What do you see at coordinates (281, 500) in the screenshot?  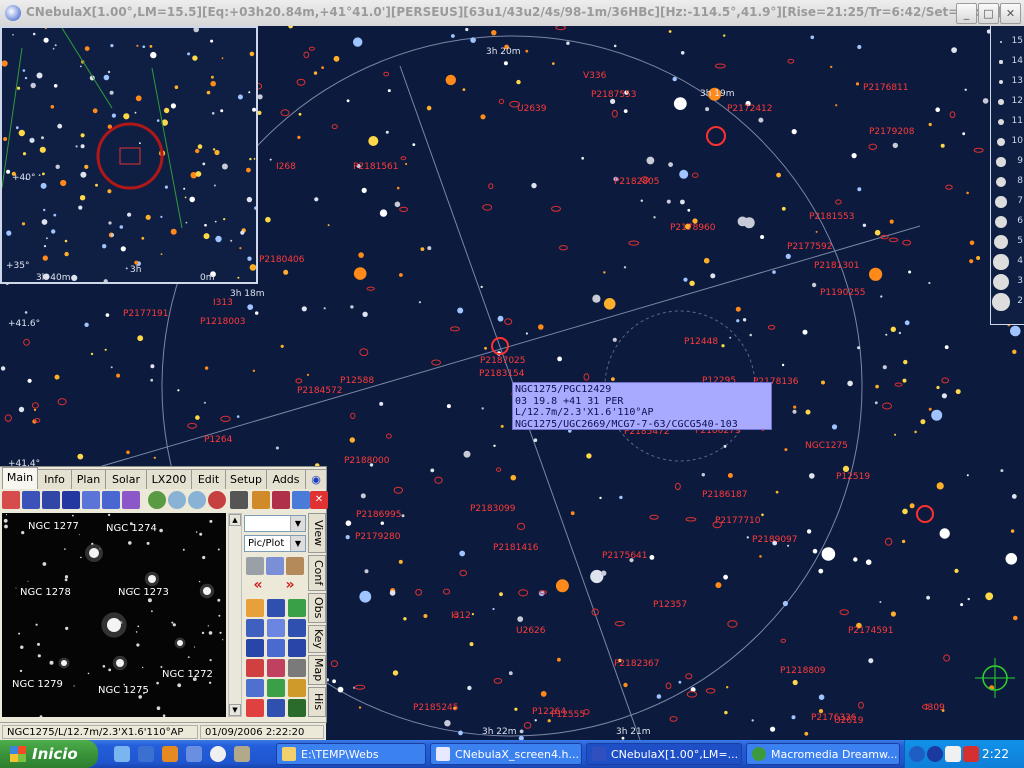 I see `atlas-icon` at bounding box center [281, 500].